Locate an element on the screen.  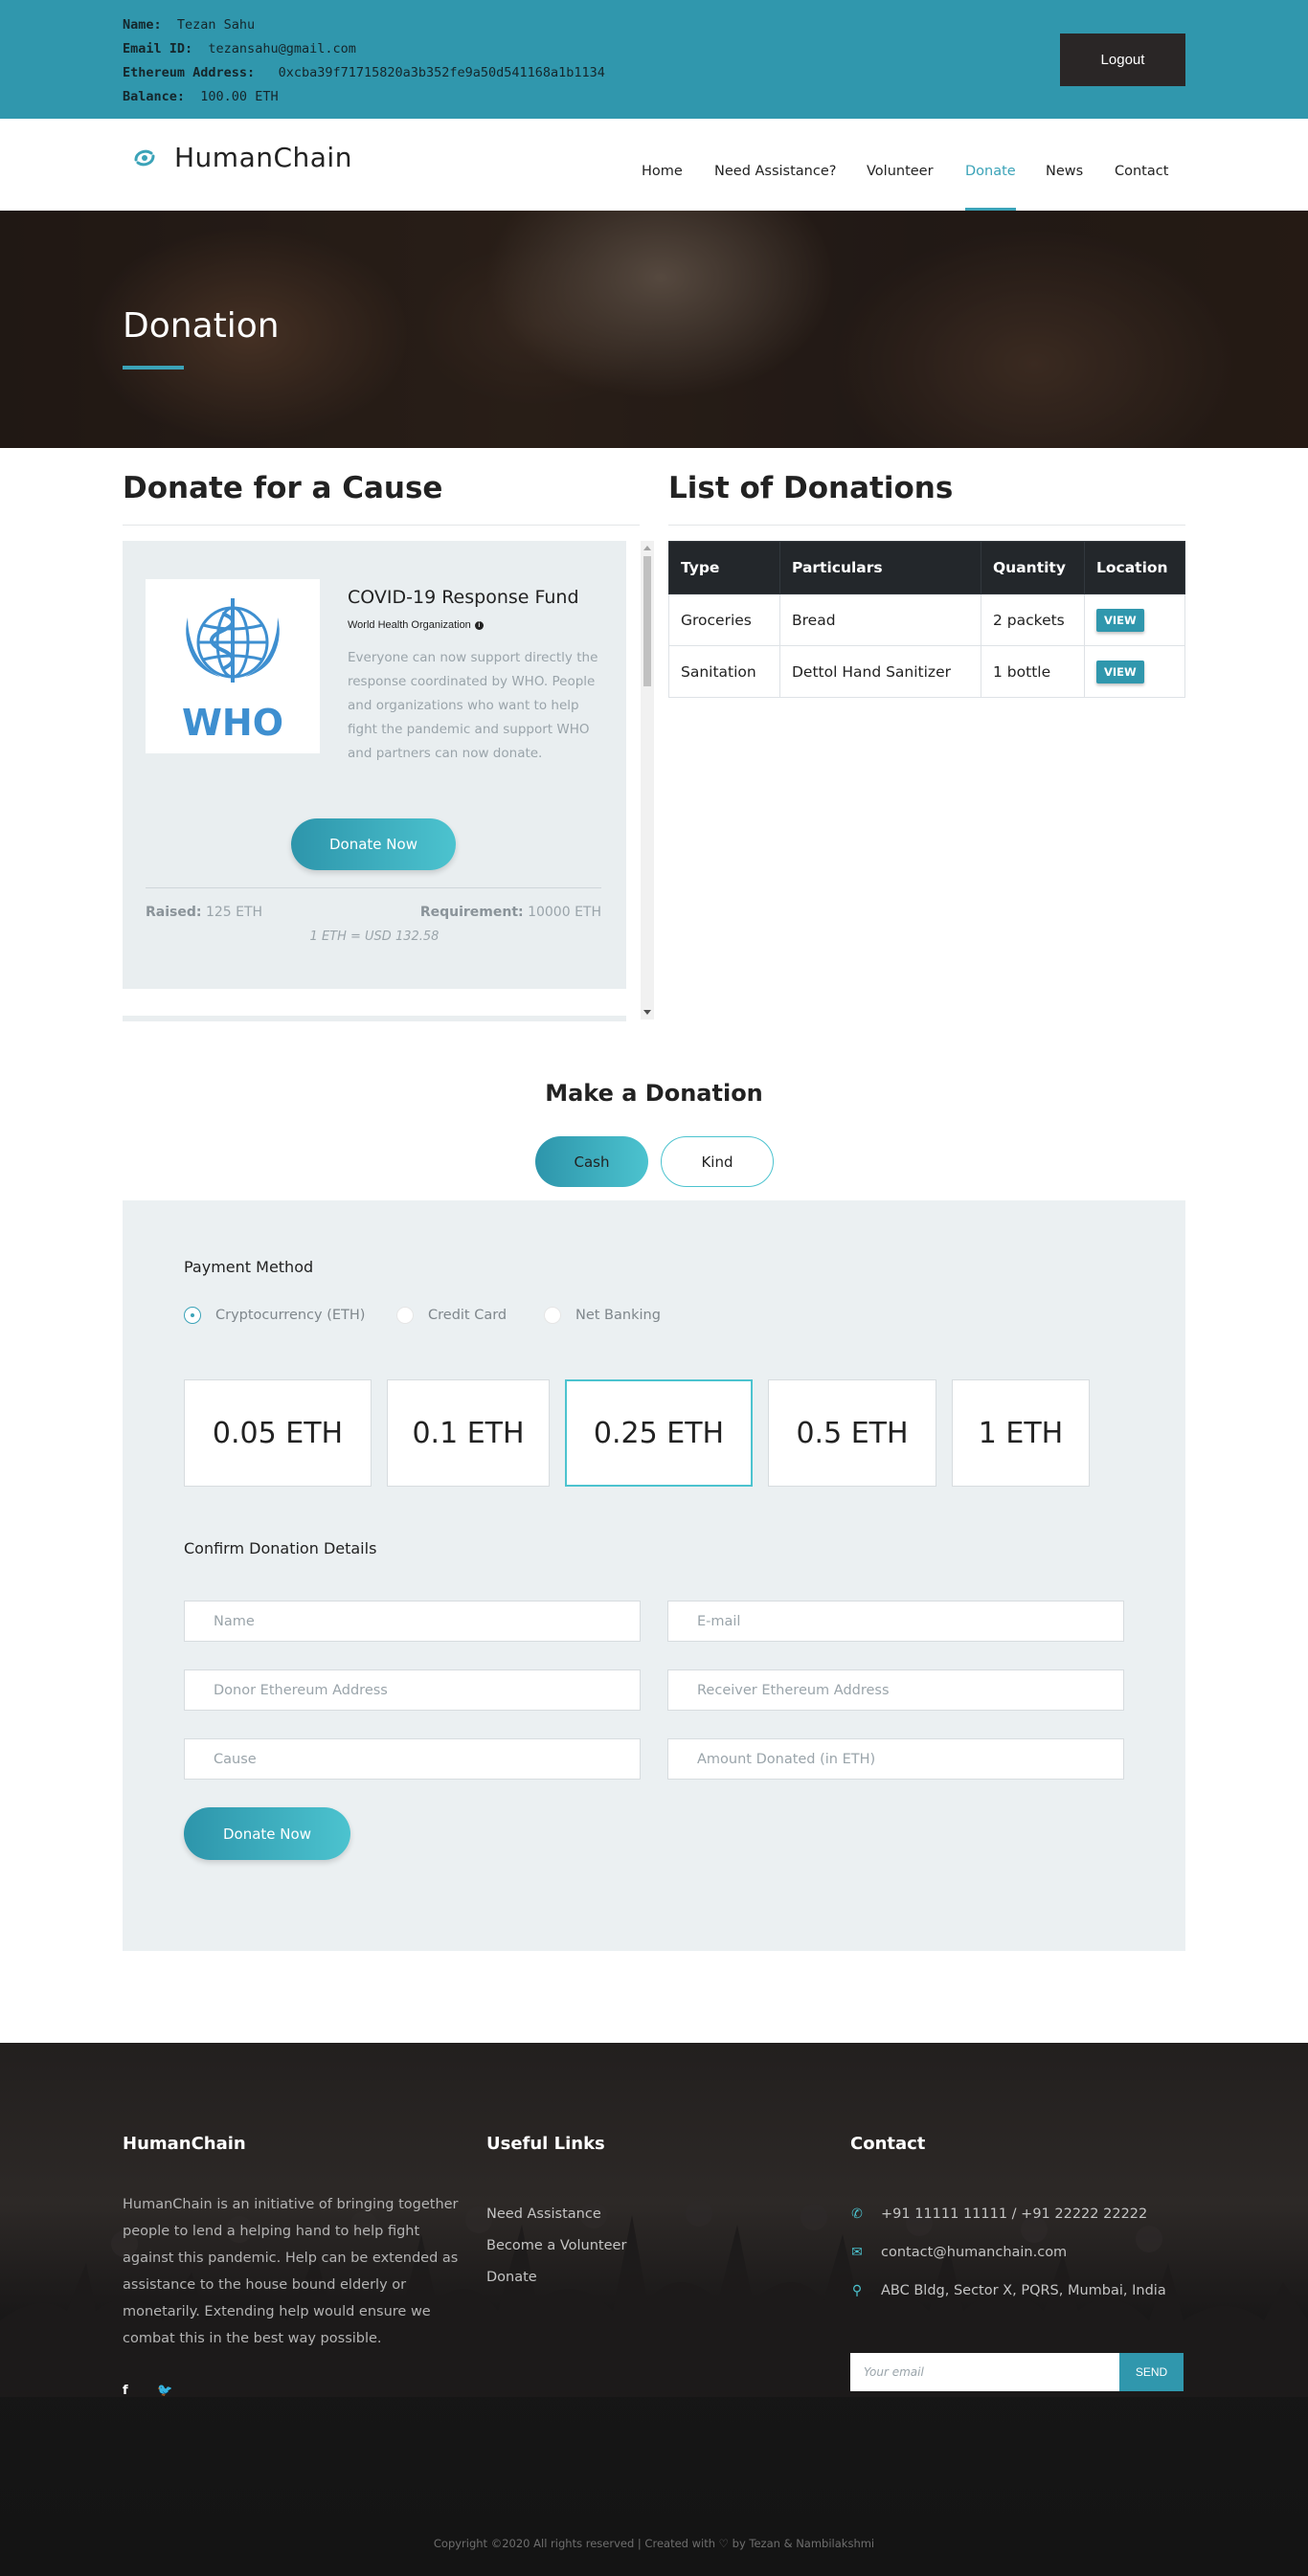
column-header-type: Type is located at coordinates (724, 567).